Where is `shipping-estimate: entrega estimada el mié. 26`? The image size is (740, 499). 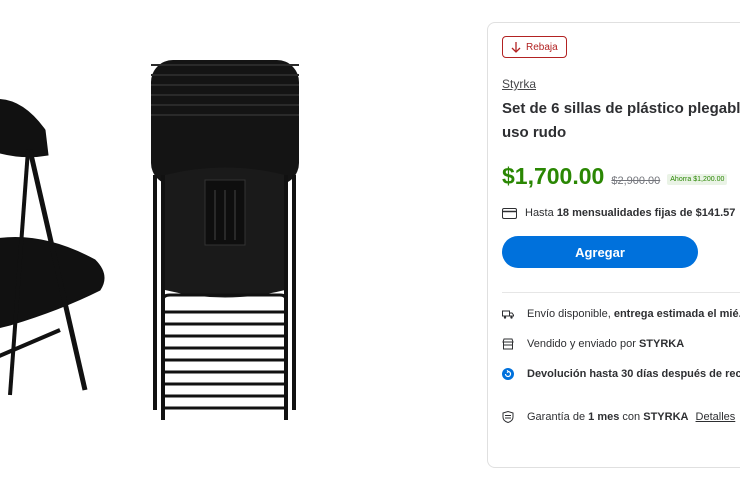
shipping-estimate: entrega estimada el mié. 26 is located at coordinates (676, 314).